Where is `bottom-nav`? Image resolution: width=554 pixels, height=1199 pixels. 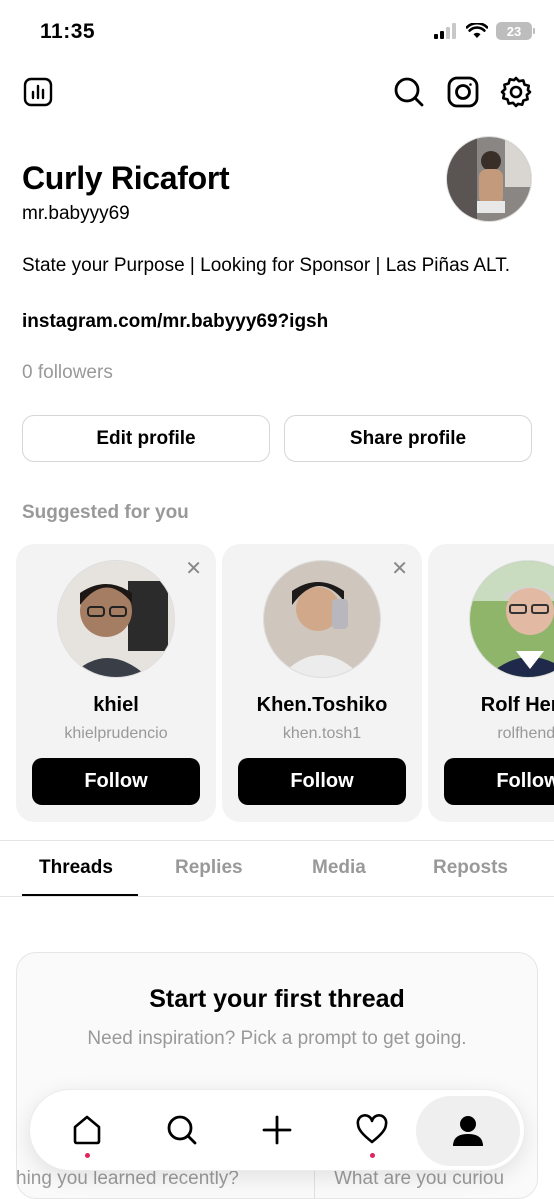
bottom-nav is located at coordinates (277, 1130).